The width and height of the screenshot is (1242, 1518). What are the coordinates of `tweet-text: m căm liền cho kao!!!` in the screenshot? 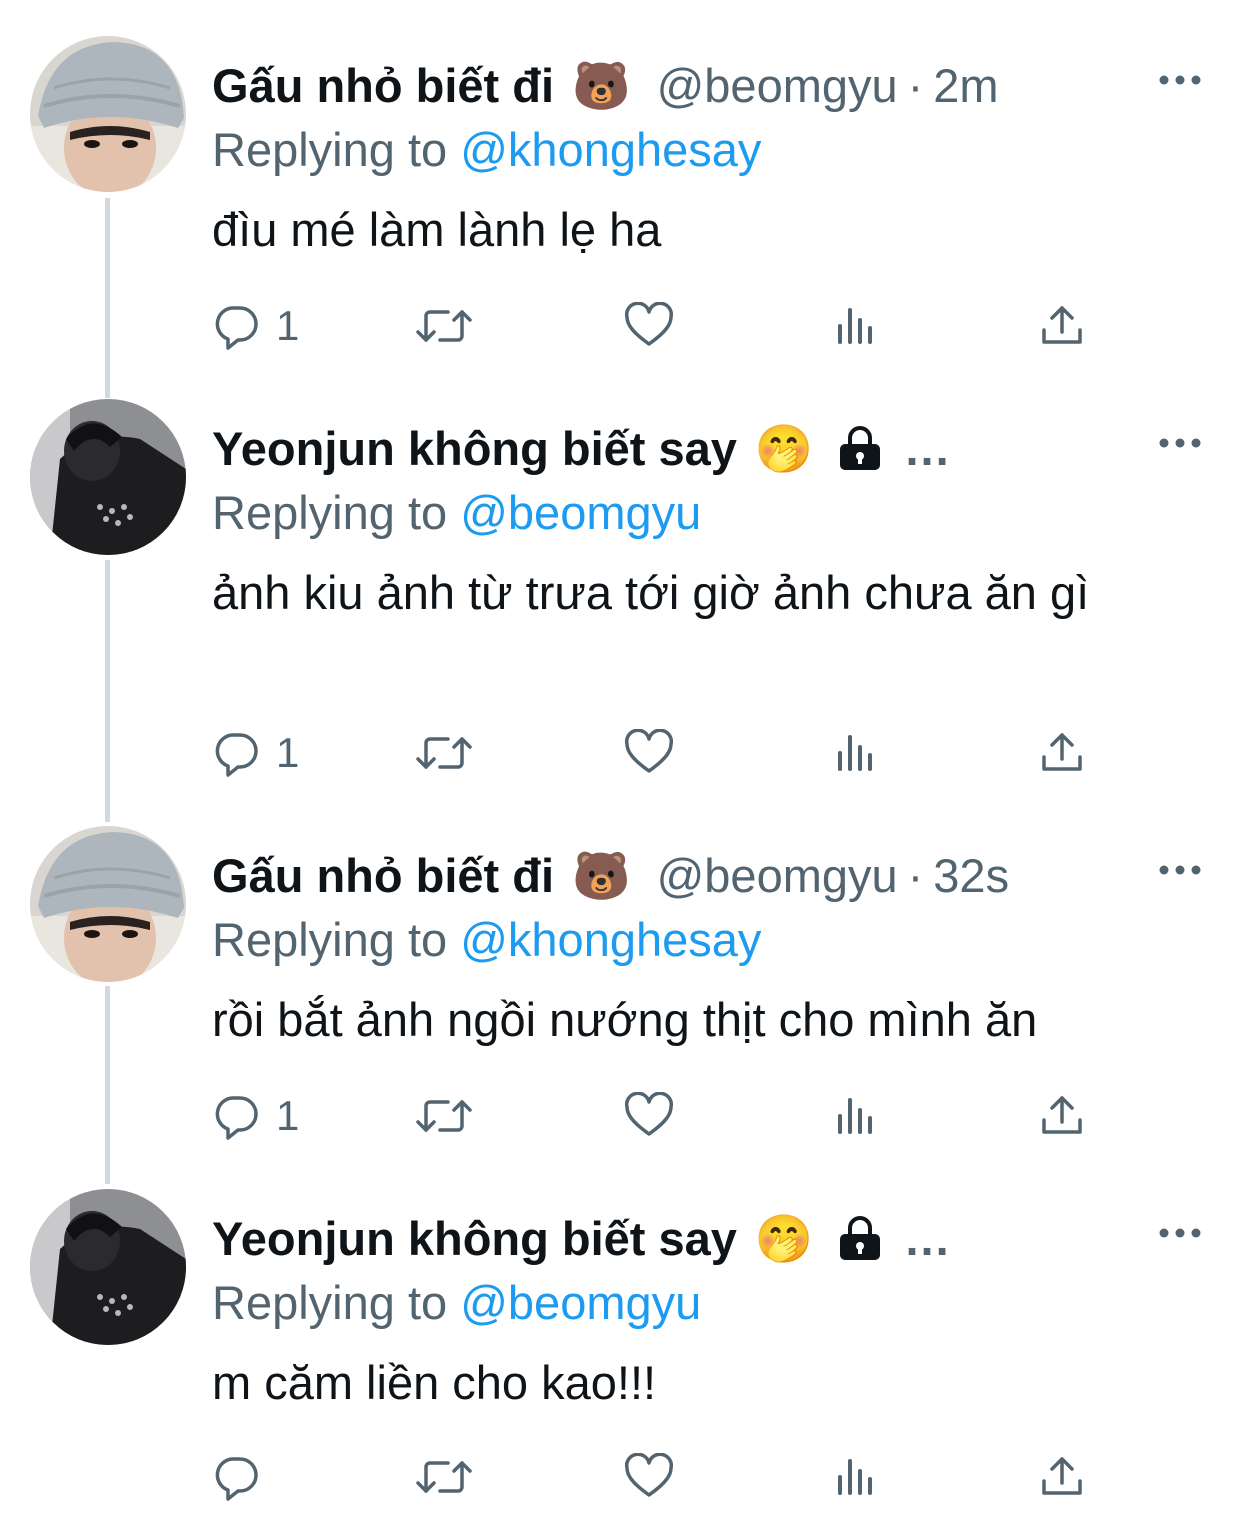 It's located at (434, 1382).